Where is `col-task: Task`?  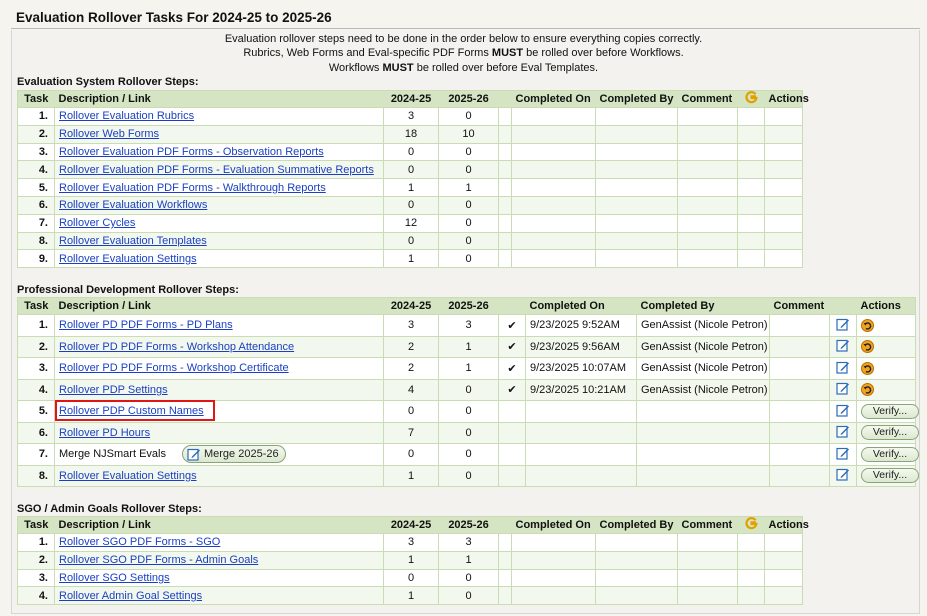
col-task: Task is located at coordinates (36, 99).